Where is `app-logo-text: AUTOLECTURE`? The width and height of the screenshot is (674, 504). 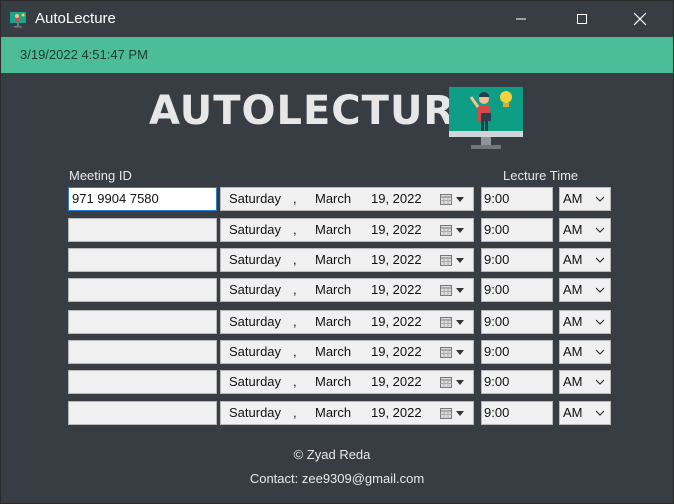 app-logo-text: AUTOLECTURE is located at coordinates (316, 111).